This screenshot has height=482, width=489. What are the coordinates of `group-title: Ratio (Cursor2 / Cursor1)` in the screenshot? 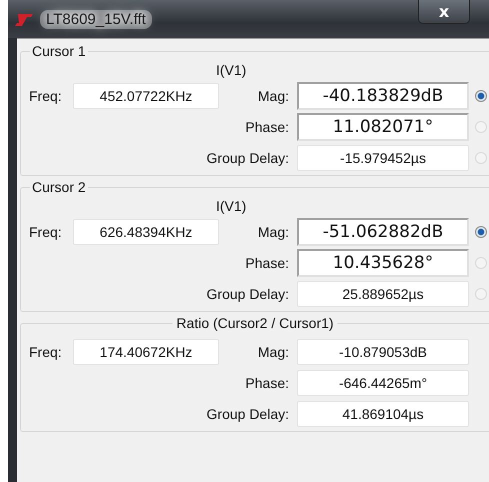 It's located at (255, 323).